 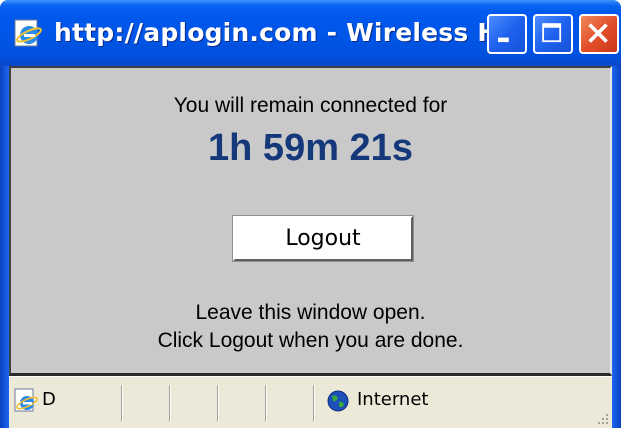 I want to click on close-button, so click(x=599, y=34).